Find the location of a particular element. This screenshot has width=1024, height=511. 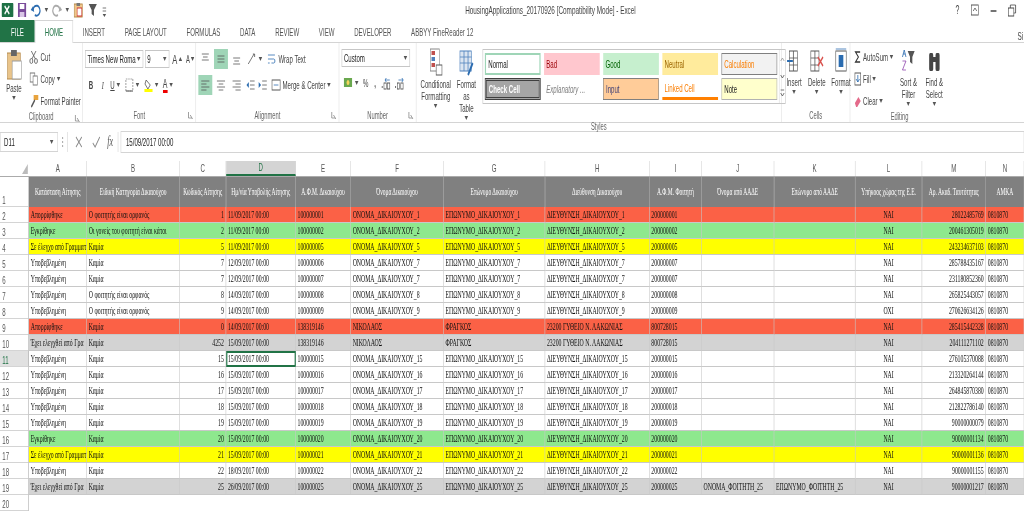

italic-button: I is located at coordinates (103, 85).